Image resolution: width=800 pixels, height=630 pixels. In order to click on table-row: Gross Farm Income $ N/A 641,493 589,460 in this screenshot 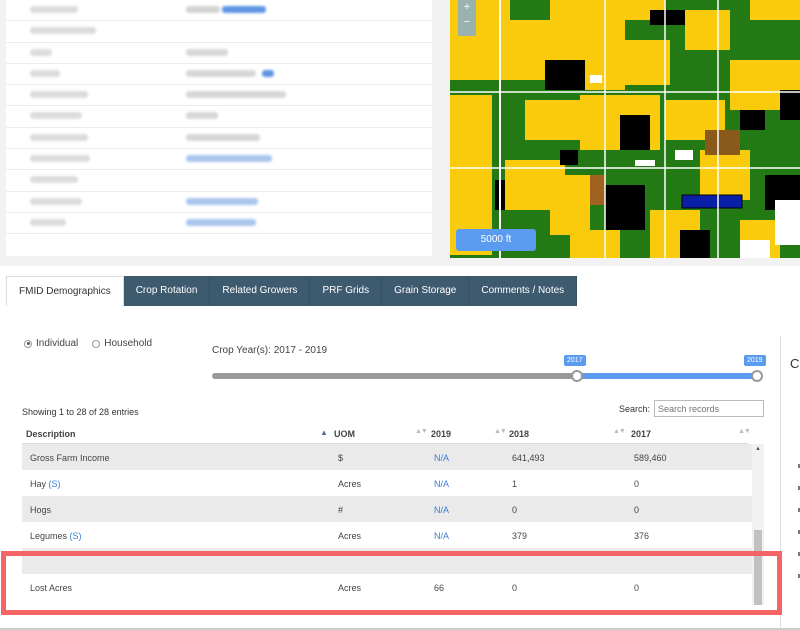, I will do `click(387, 457)`.